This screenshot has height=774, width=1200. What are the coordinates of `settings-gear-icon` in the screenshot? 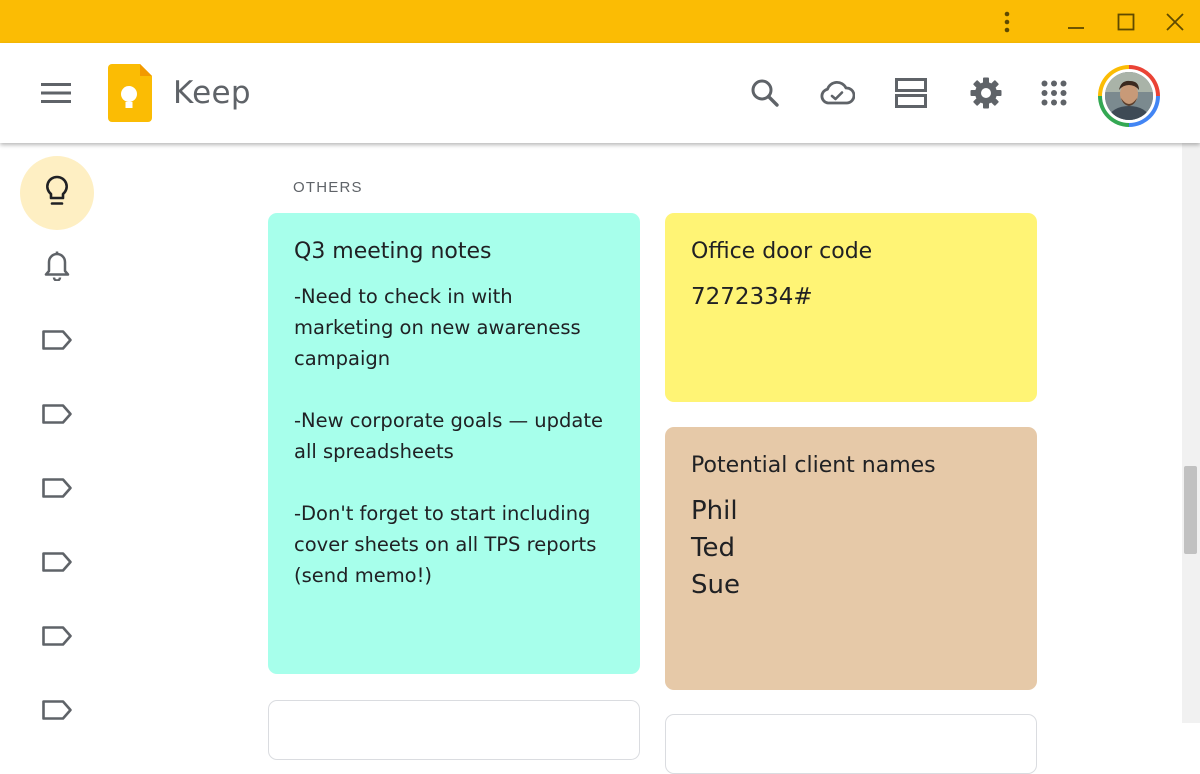 It's located at (986, 93).